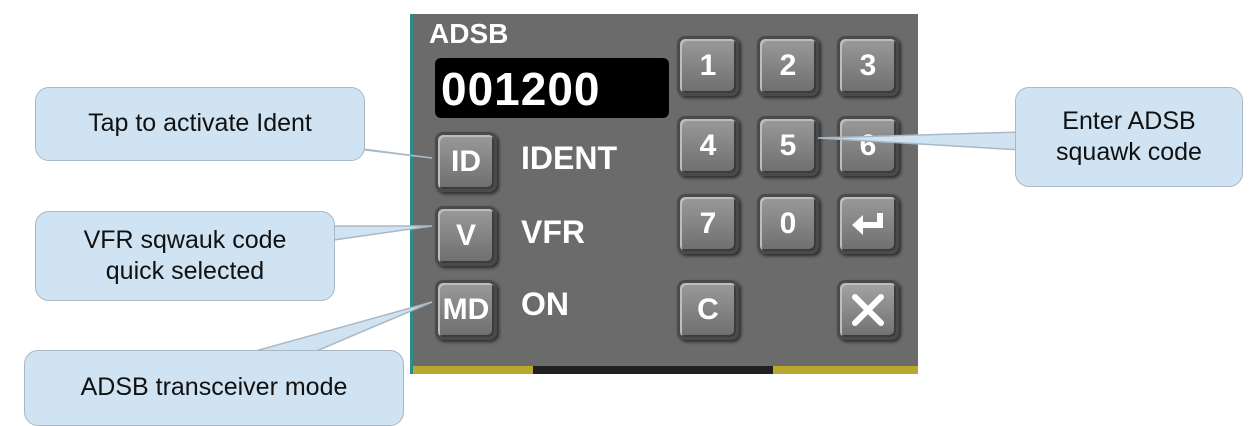 The image size is (1252, 426). Describe the element at coordinates (185, 271) in the screenshot. I see `vfr-callout-line2: quick selected` at that location.